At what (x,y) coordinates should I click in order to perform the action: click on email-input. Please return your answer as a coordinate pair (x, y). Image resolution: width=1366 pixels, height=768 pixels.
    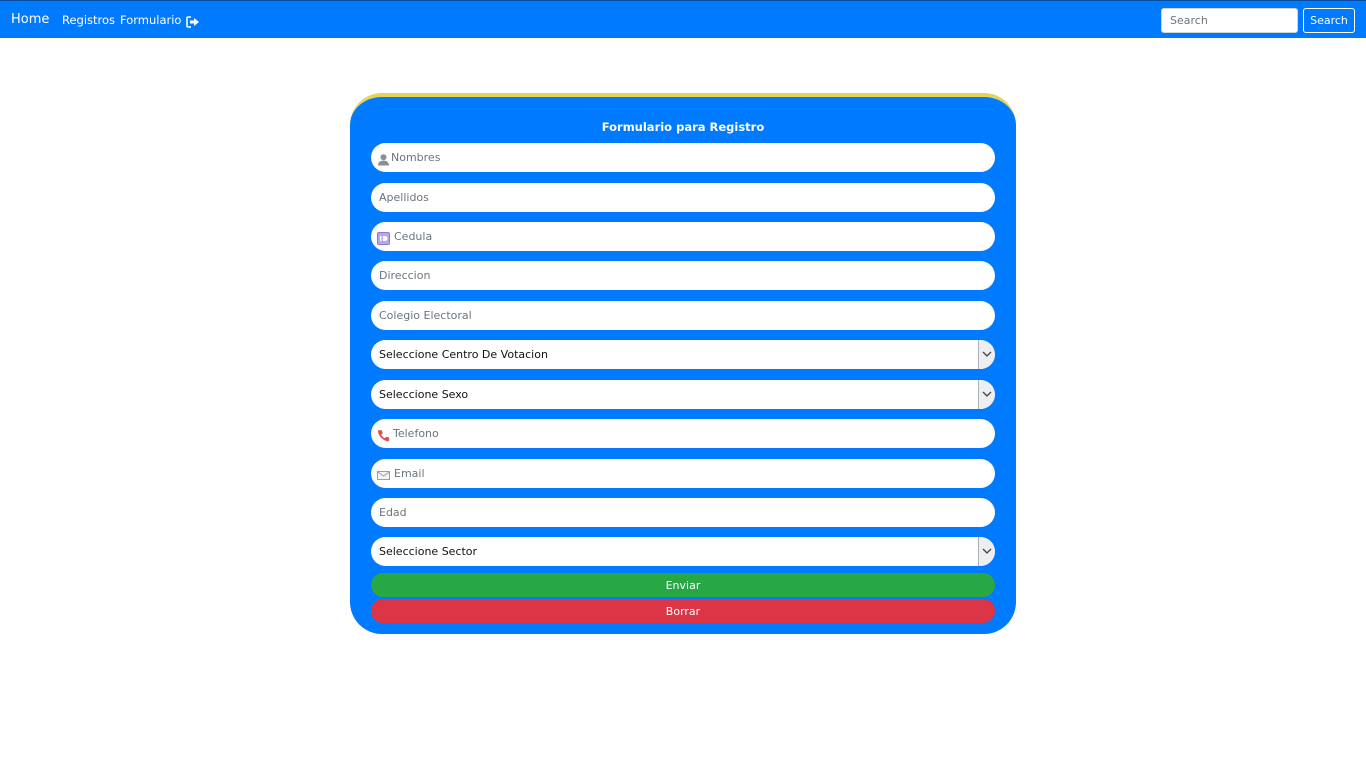
    Looking at the image, I should click on (688, 473).